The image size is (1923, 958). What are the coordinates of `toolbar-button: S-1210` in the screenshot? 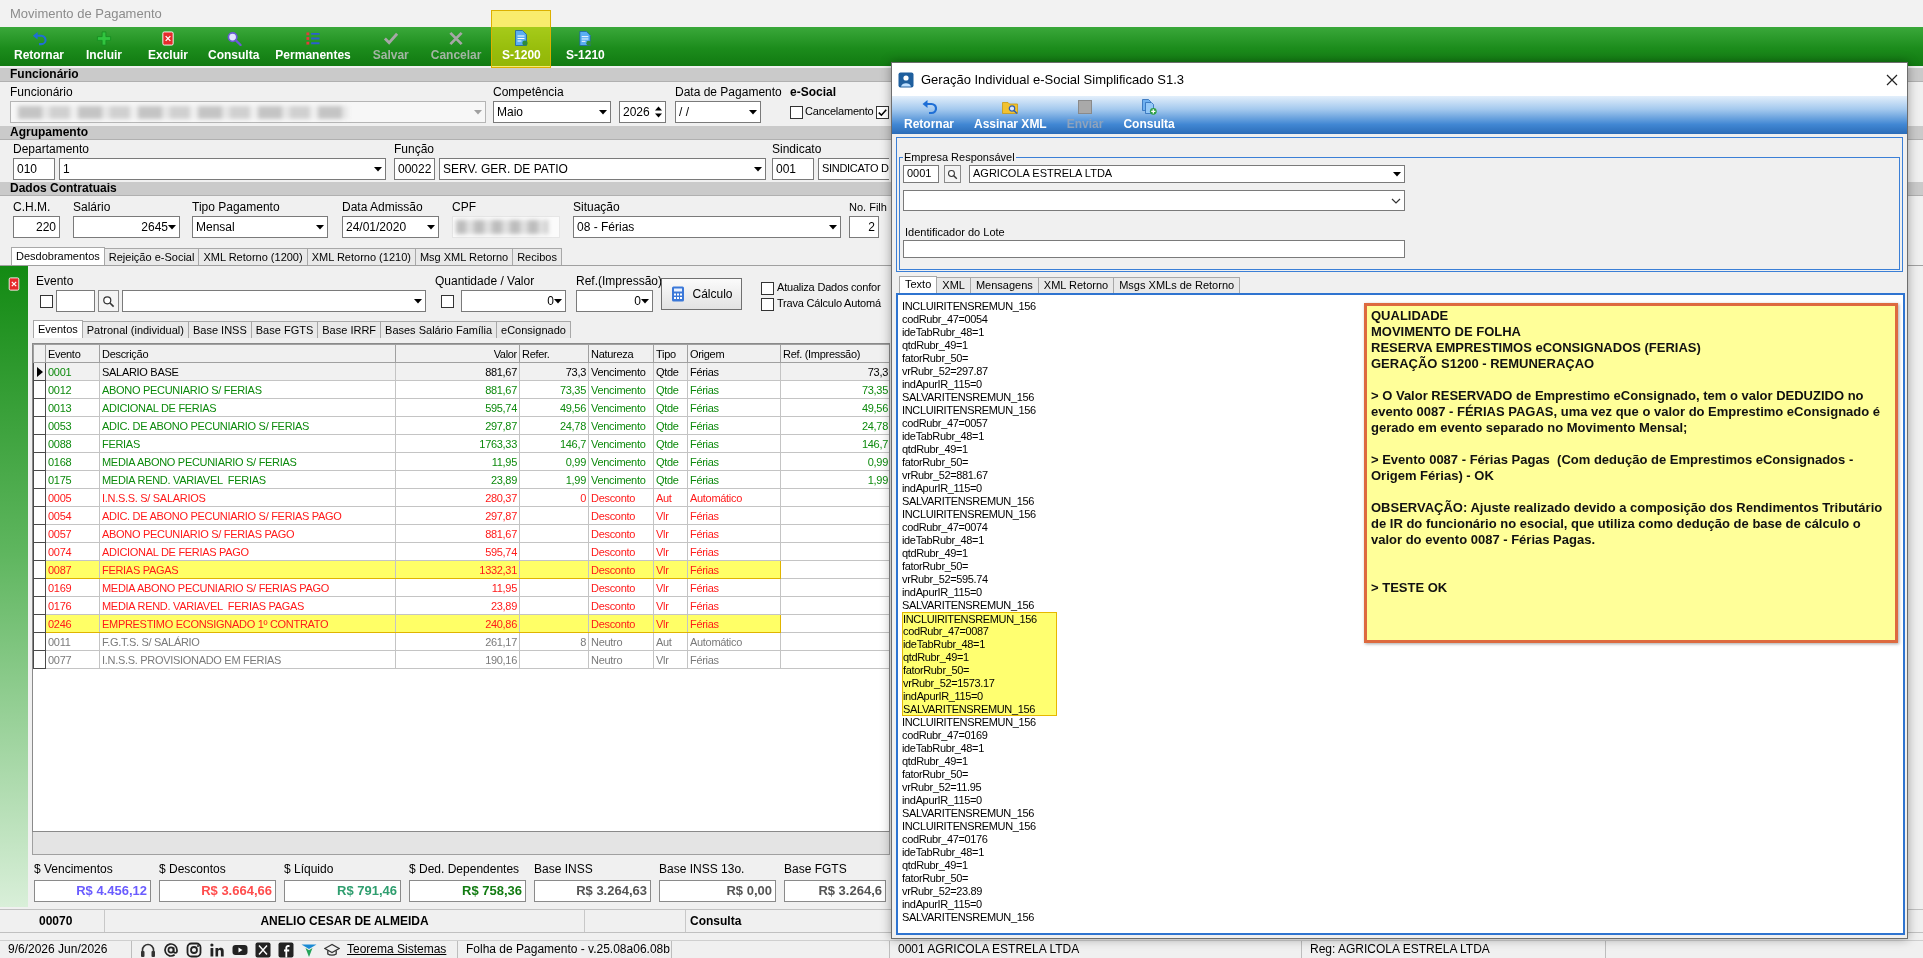 It's located at (585, 46).